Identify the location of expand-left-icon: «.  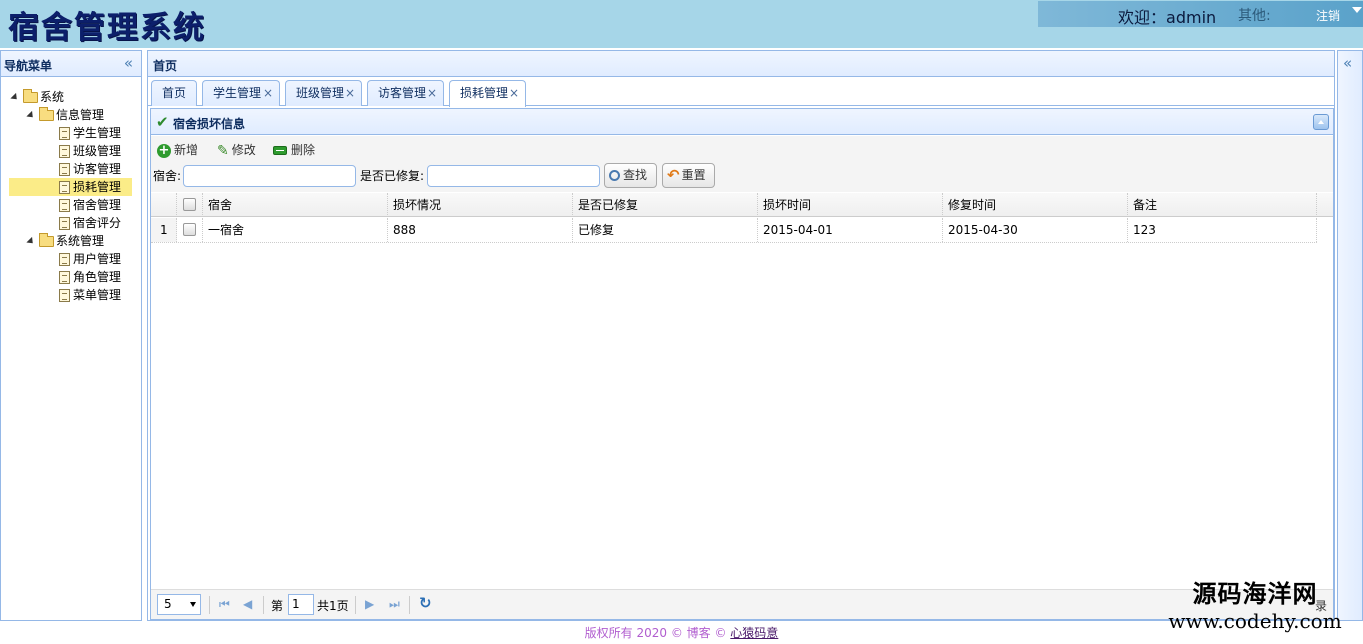
(1347, 63).